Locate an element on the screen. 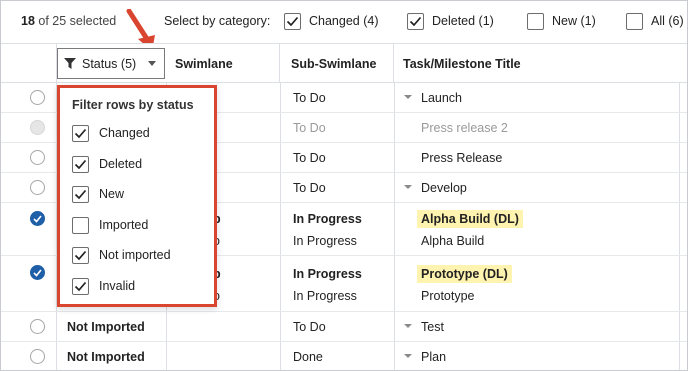  row-title-secondary: Alpha Build is located at coordinates (453, 241).